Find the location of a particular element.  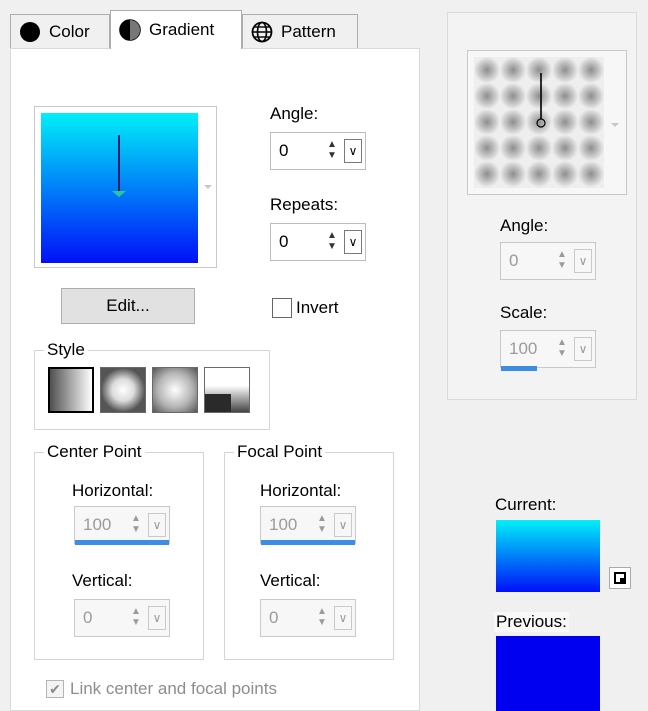

center-horizontal-value: 100 is located at coordinates (97, 524).